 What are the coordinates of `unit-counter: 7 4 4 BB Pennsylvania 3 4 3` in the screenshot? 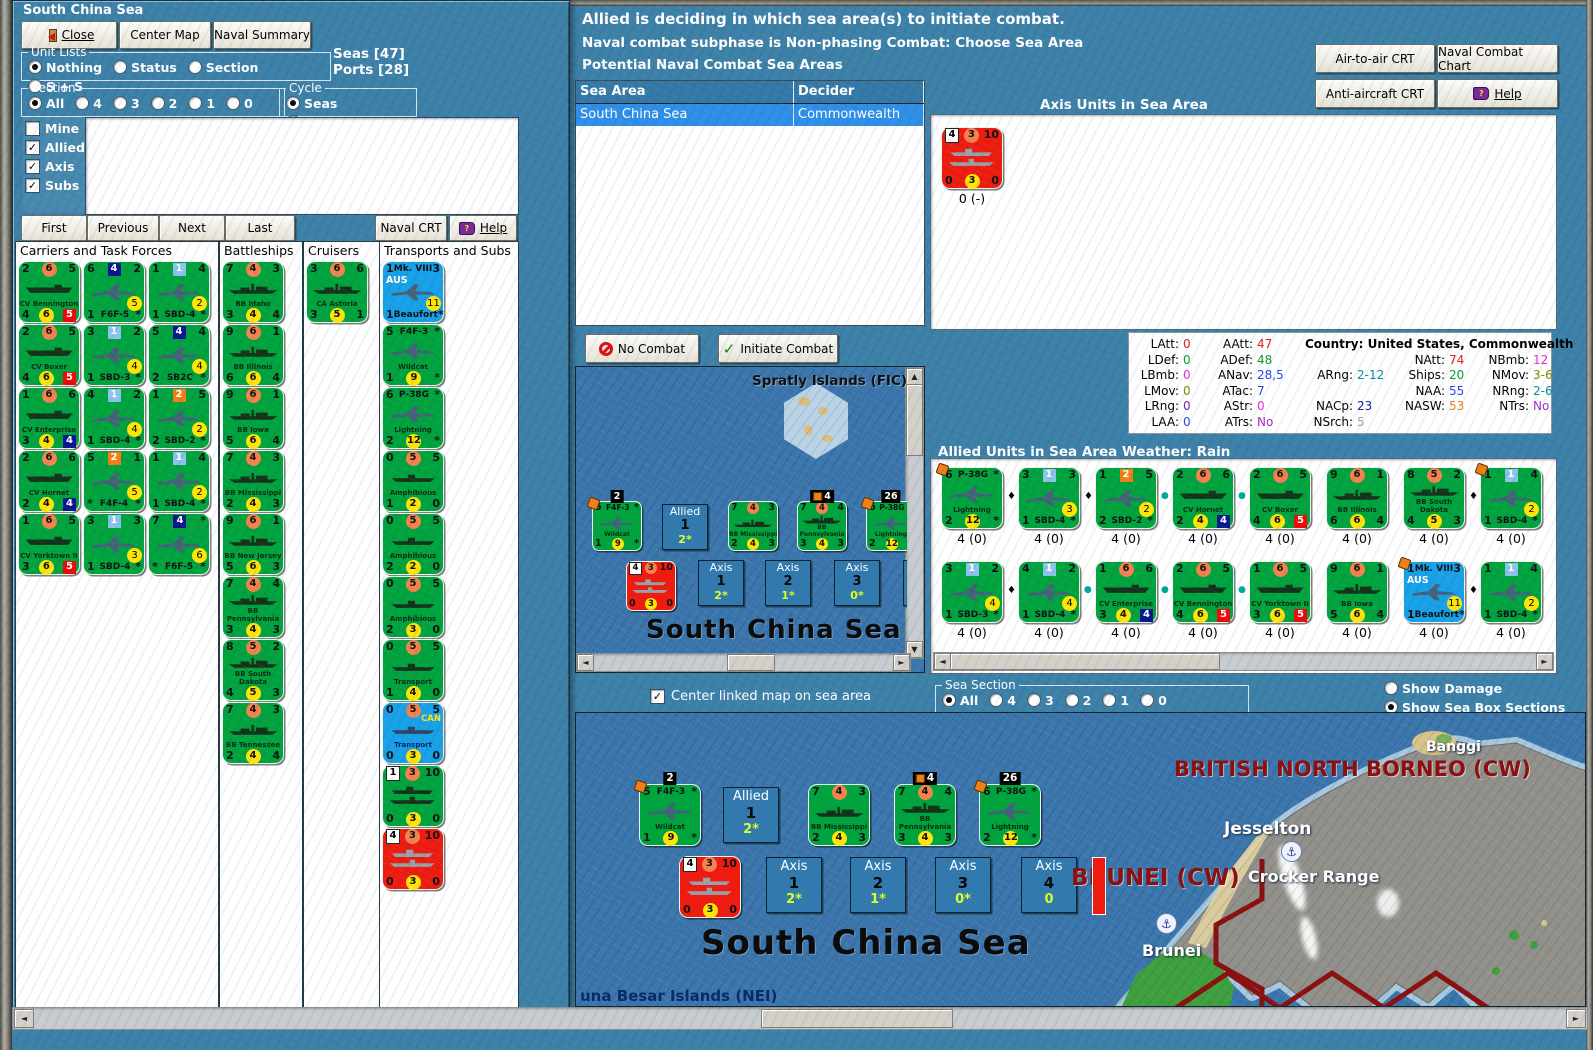 It's located at (253, 607).